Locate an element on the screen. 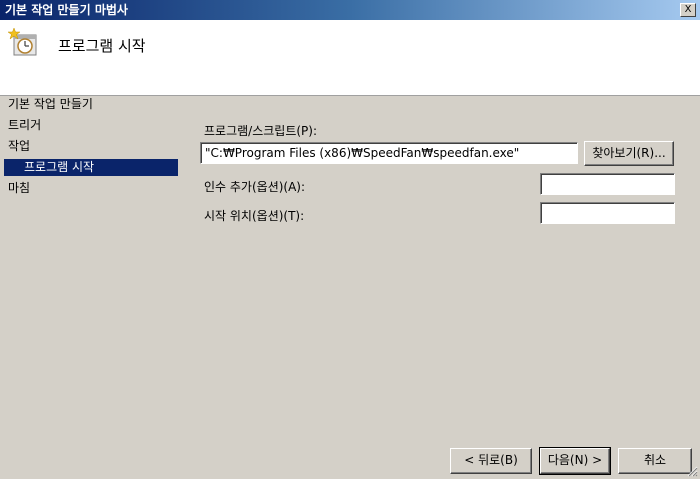 The height and width of the screenshot is (479, 700). program-script-label: 프로그램/스크립트(P): is located at coordinates (261, 131).